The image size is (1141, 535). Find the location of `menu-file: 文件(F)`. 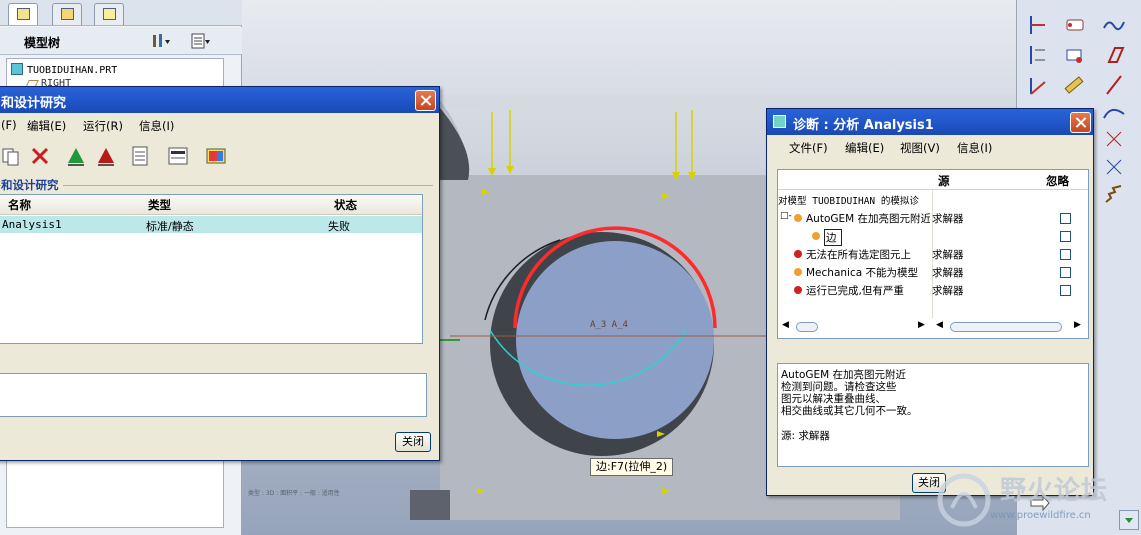

menu-file: 文件(F) is located at coordinates (808, 148).